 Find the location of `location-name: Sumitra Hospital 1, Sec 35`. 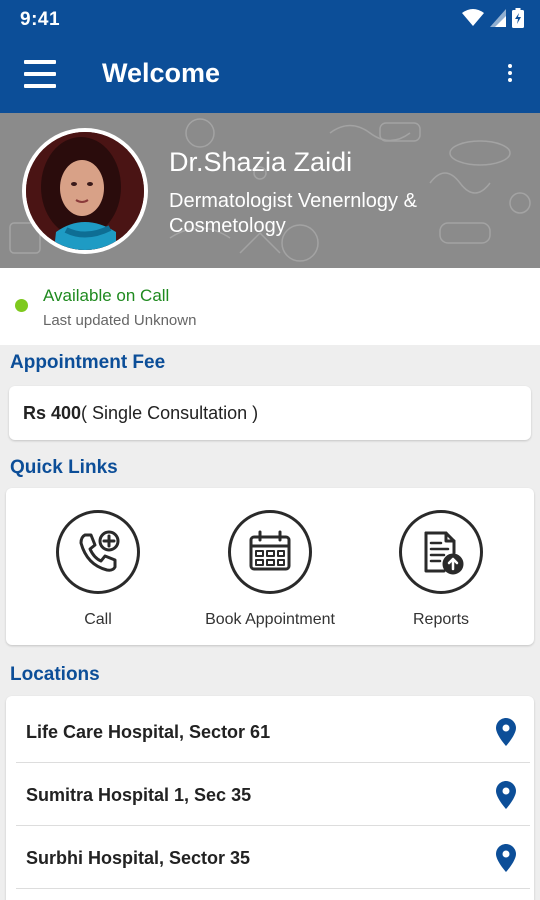

location-name: Sumitra Hospital 1, Sec 35 is located at coordinates (139, 795).